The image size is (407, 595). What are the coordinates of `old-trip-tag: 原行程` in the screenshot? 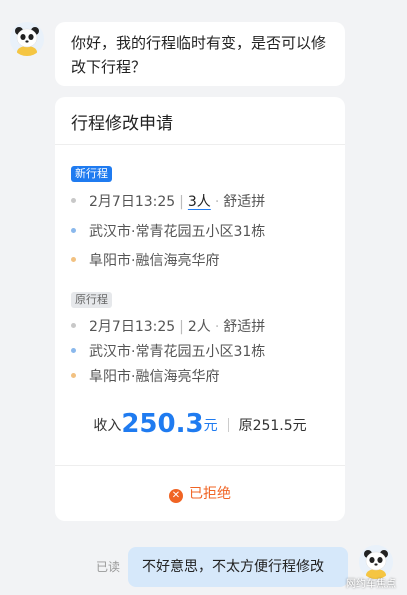 It's located at (91, 300).